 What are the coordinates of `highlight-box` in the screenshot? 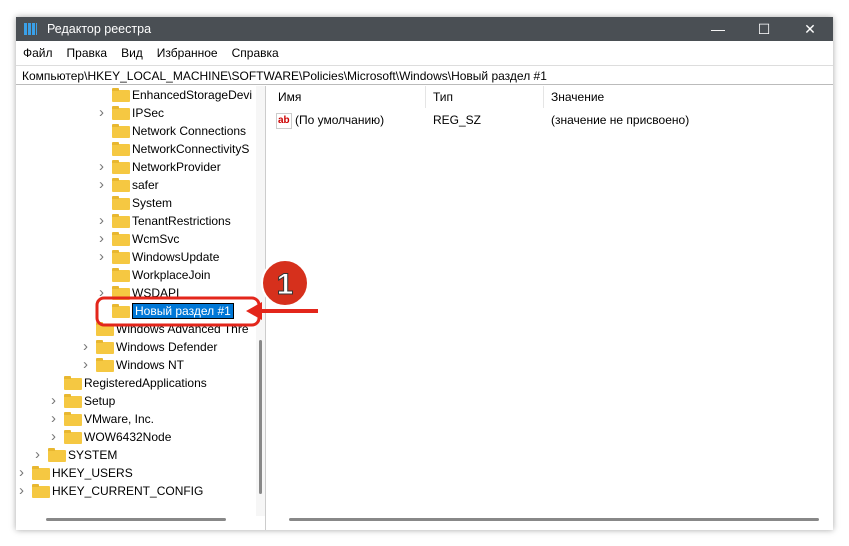 It's located at (178, 311).